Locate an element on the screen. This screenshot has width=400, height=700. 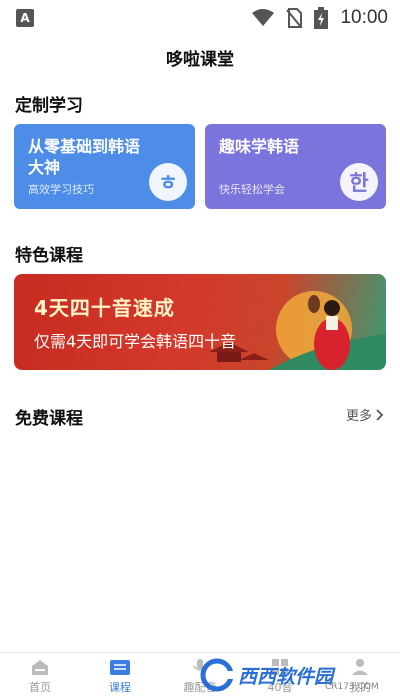
home-icon is located at coordinates (40, 667).